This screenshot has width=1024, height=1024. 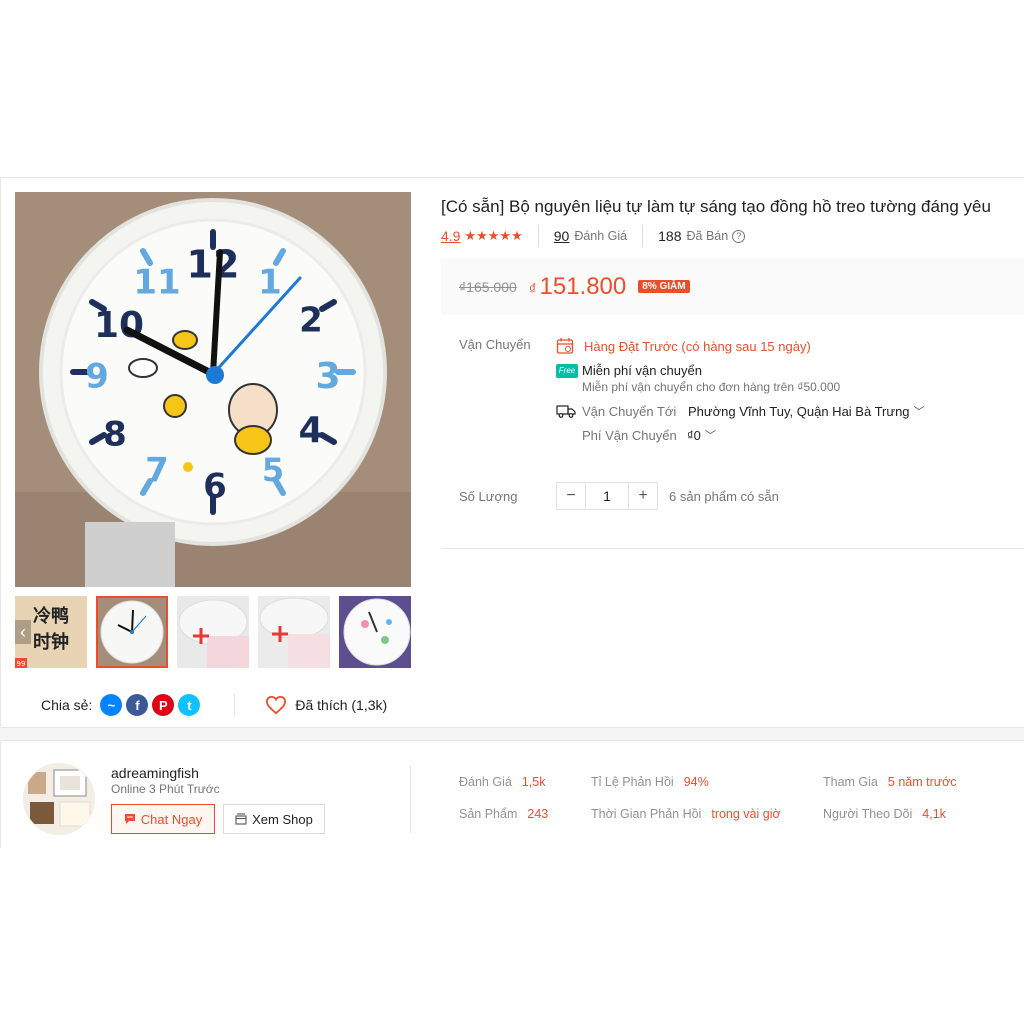 I want to click on review-label: Đánh Giá, so click(x=601, y=236).